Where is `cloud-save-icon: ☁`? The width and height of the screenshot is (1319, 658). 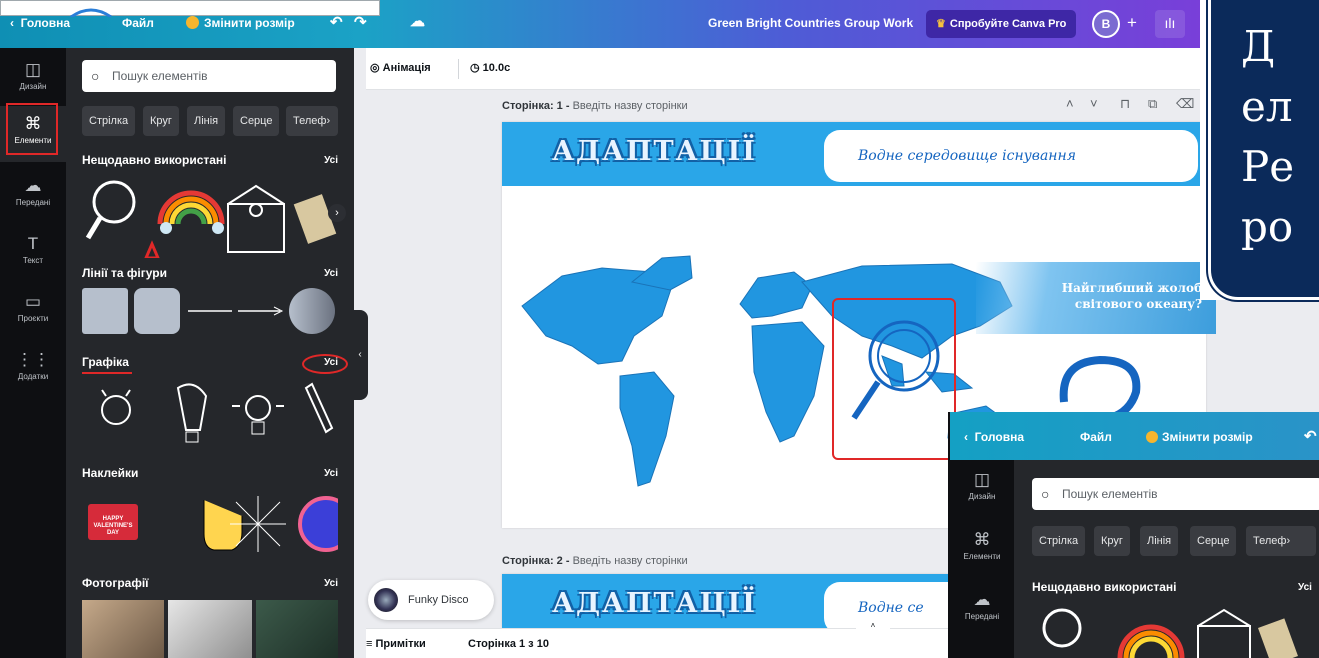
cloud-save-icon: ☁ is located at coordinates (417, 21).